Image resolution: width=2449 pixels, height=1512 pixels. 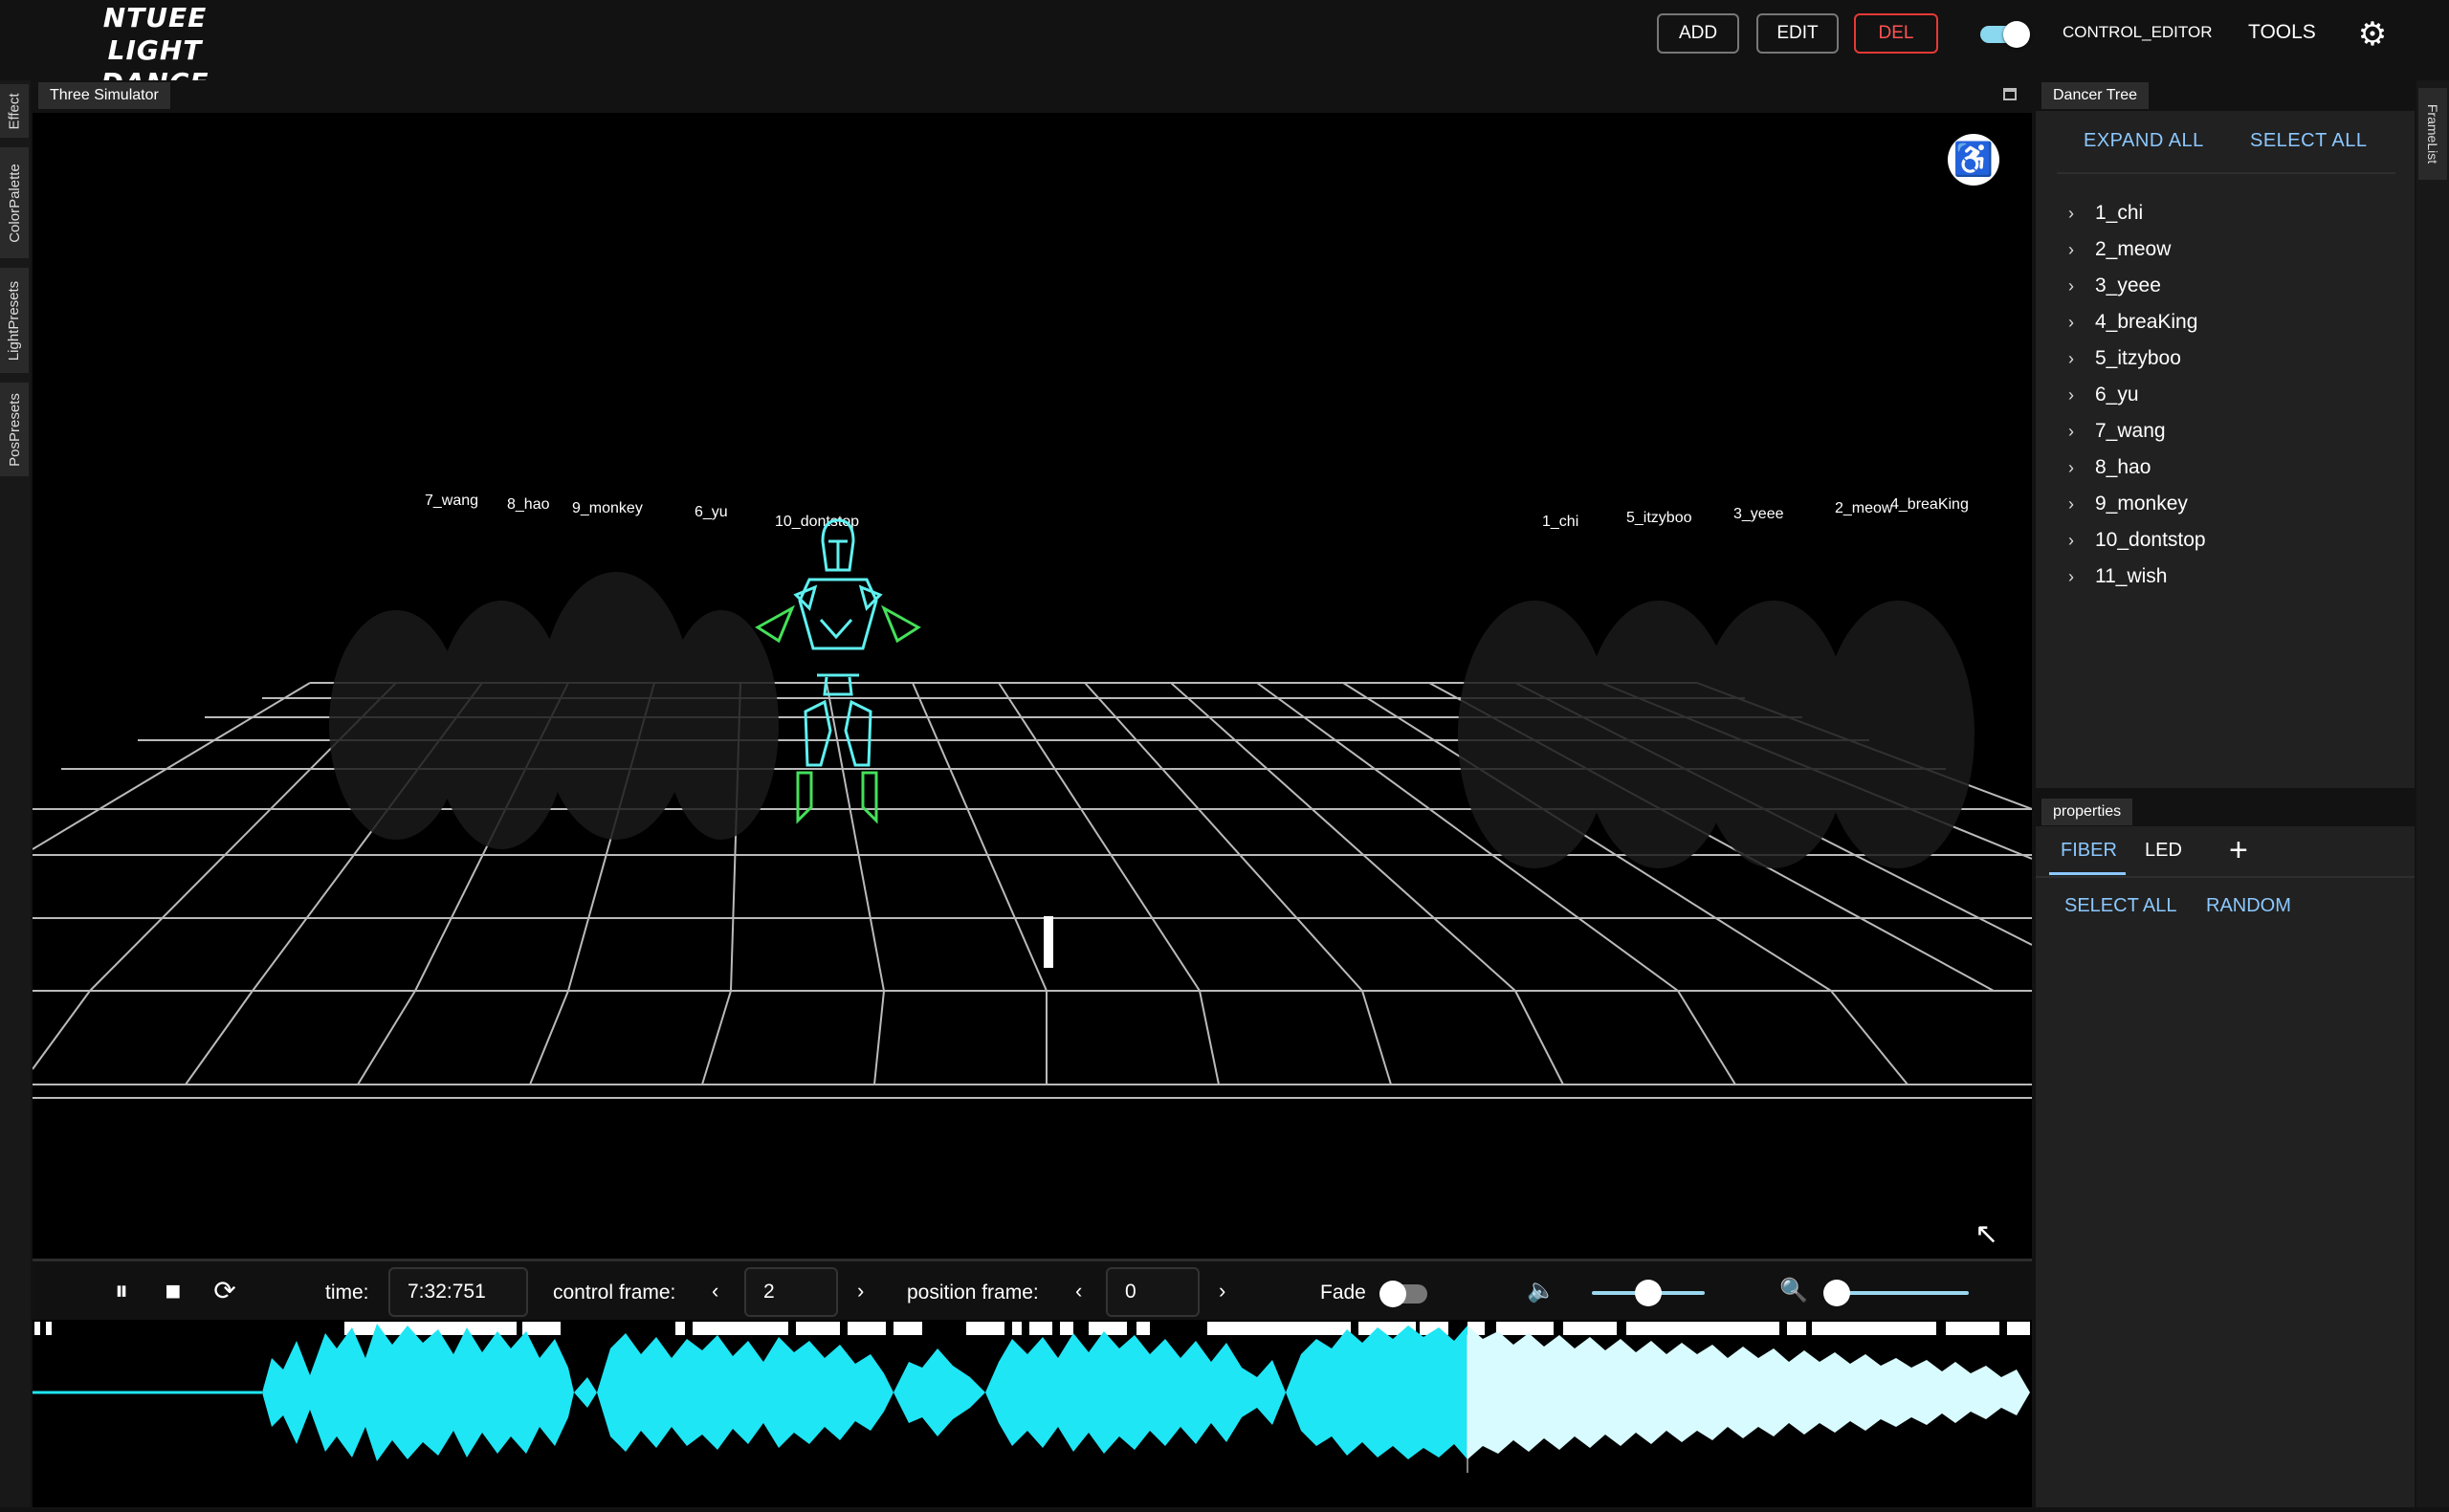 What do you see at coordinates (1698, 33) in the screenshot?
I see `add-button: ADD` at bounding box center [1698, 33].